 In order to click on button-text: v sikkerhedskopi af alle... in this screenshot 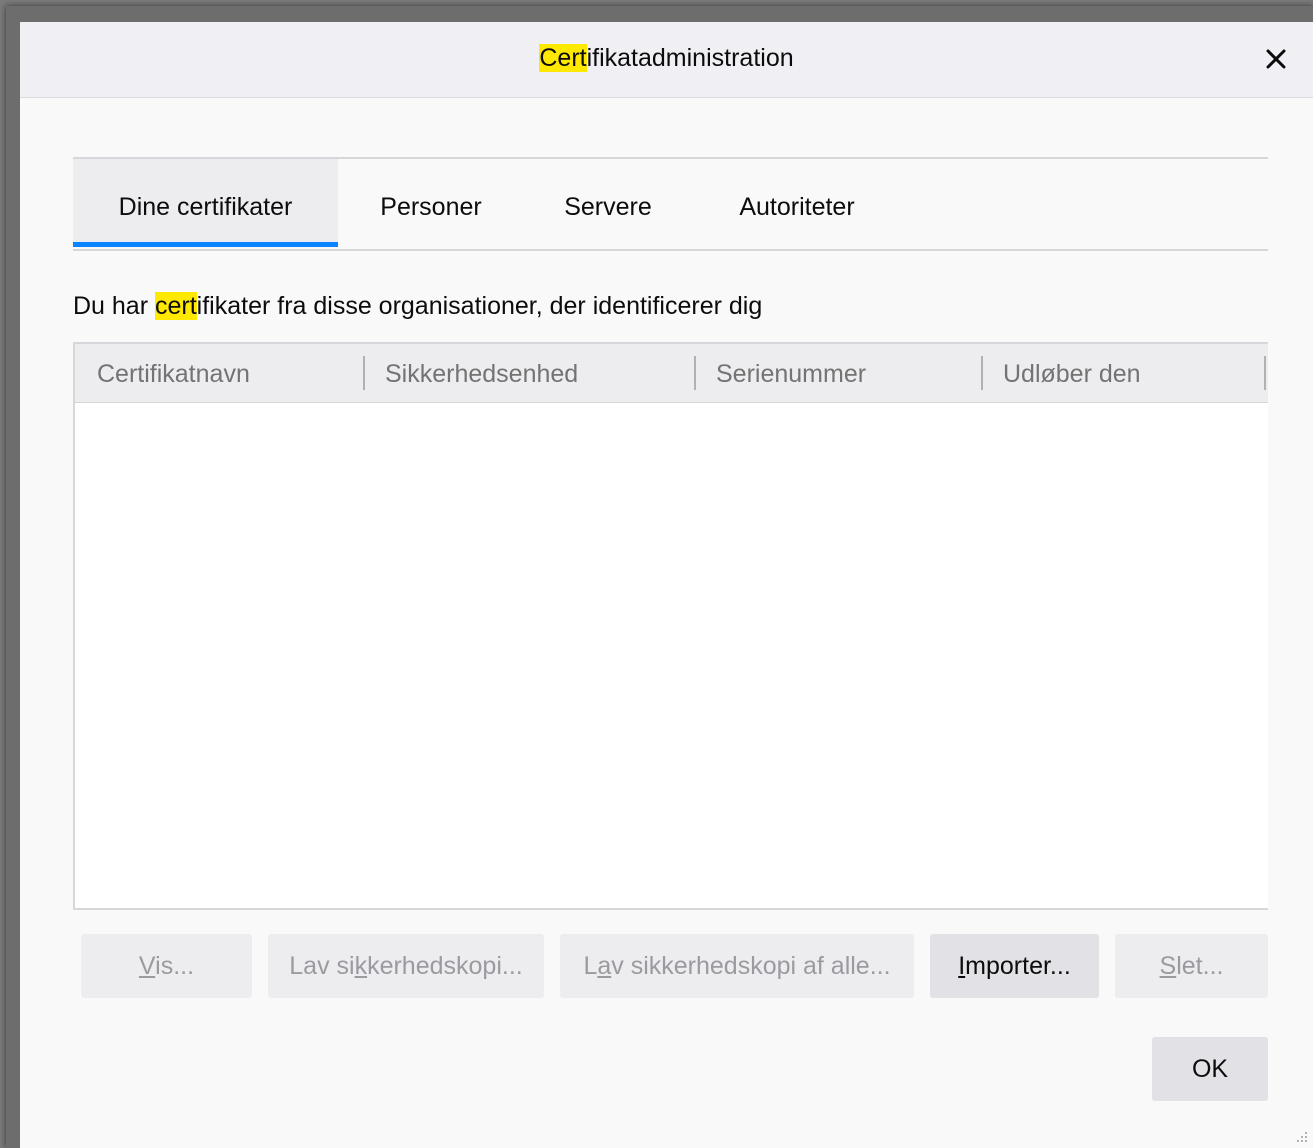, I will do `click(751, 966)`.